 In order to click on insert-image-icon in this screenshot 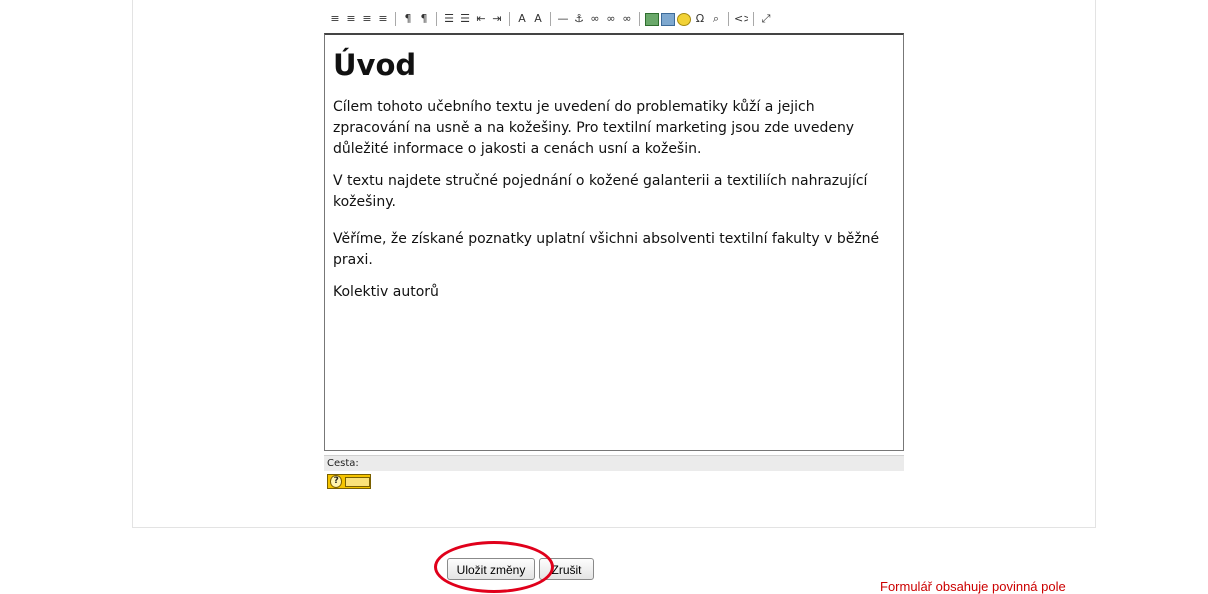, I will do `click(652, 19)`.